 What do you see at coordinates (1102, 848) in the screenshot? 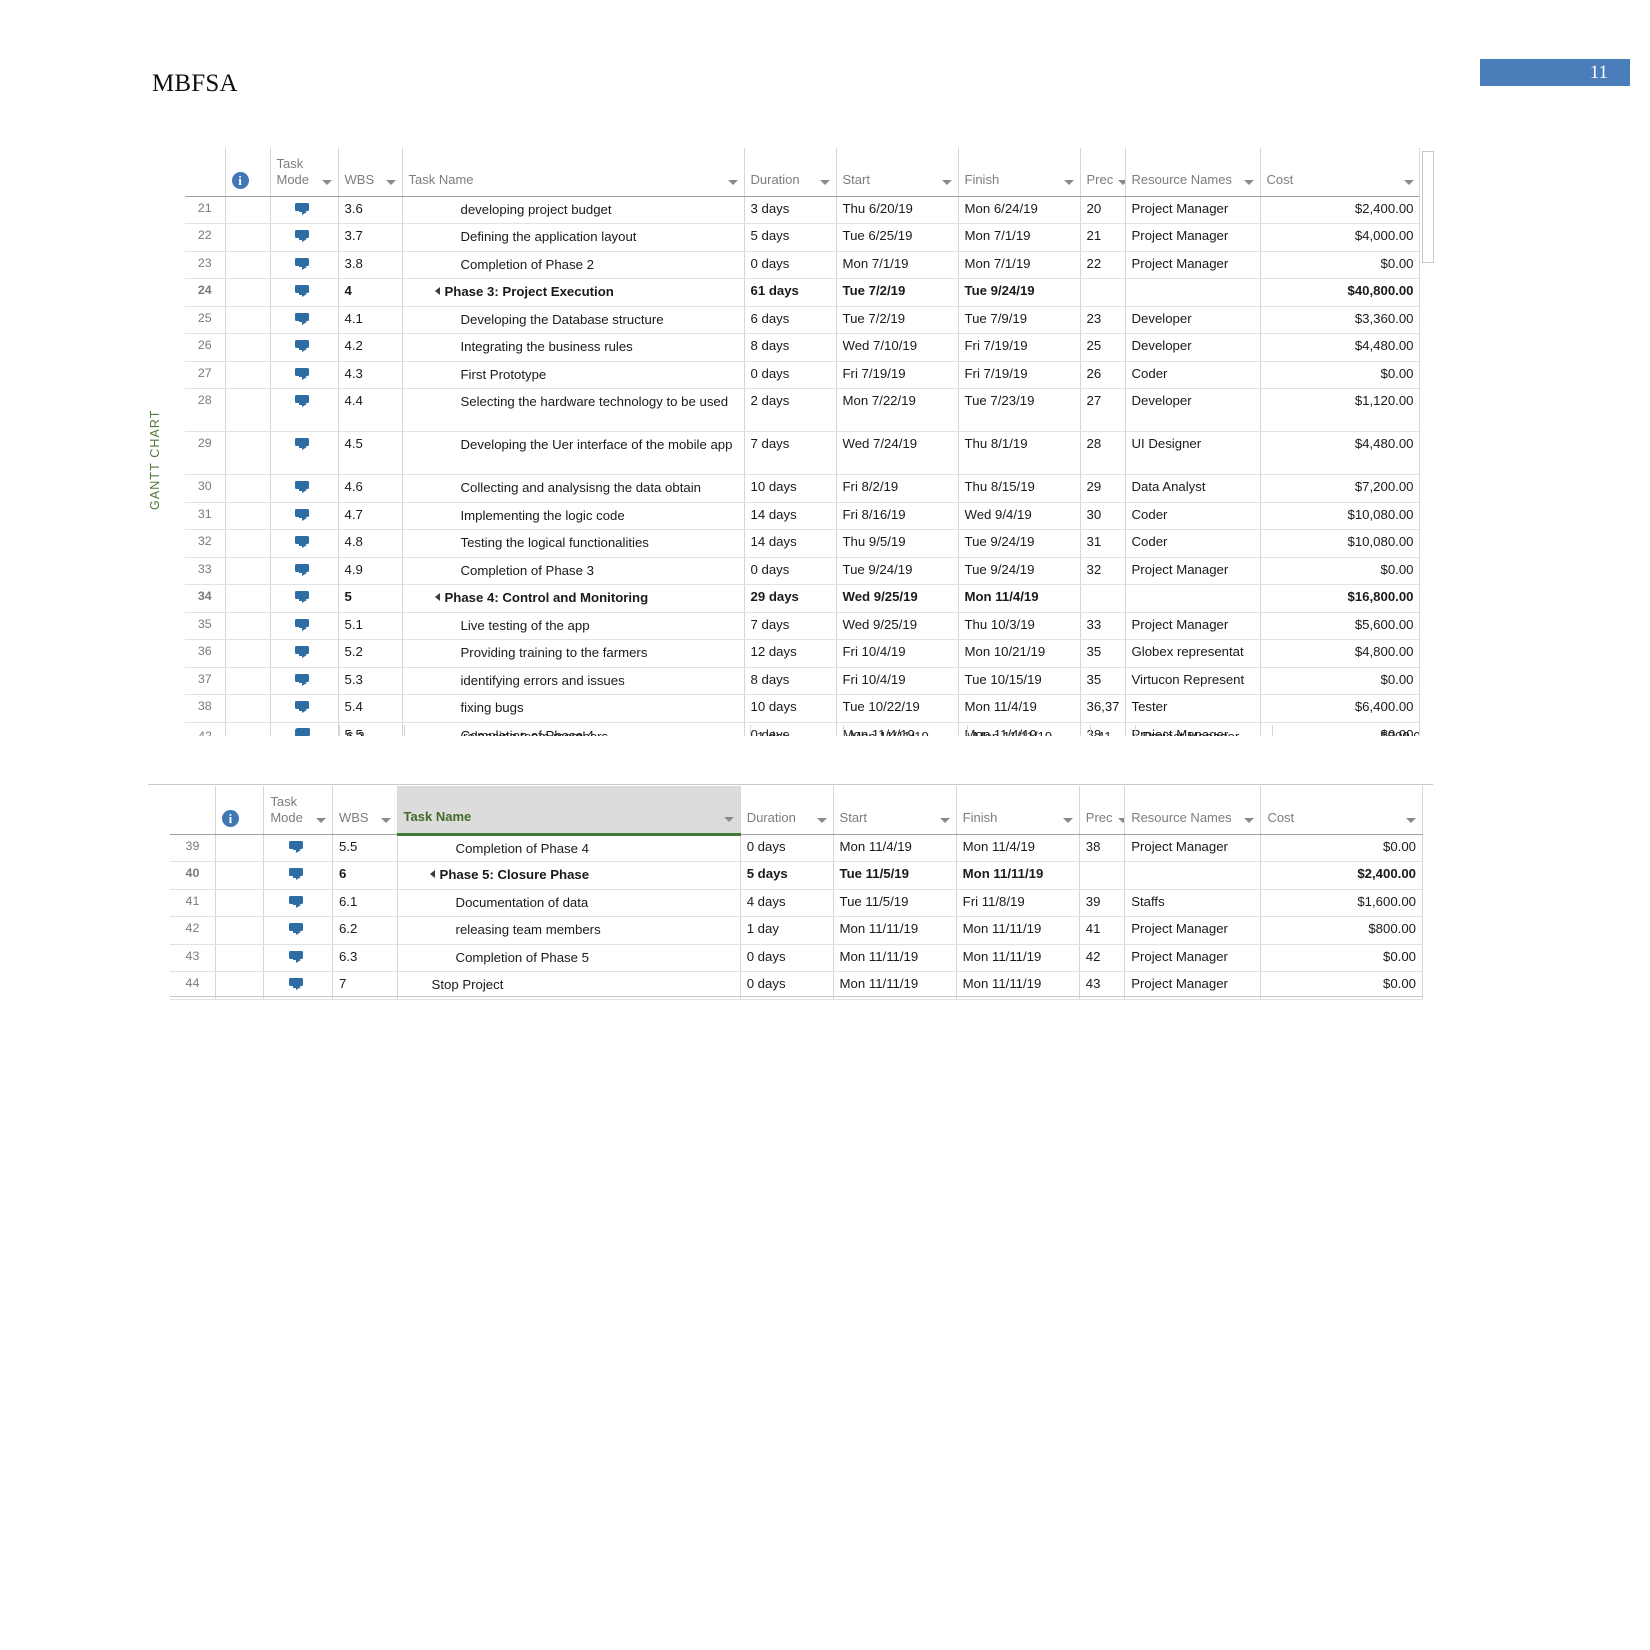
I see `row-predecessors-cell: 38` at bounding box center [1102, 848].